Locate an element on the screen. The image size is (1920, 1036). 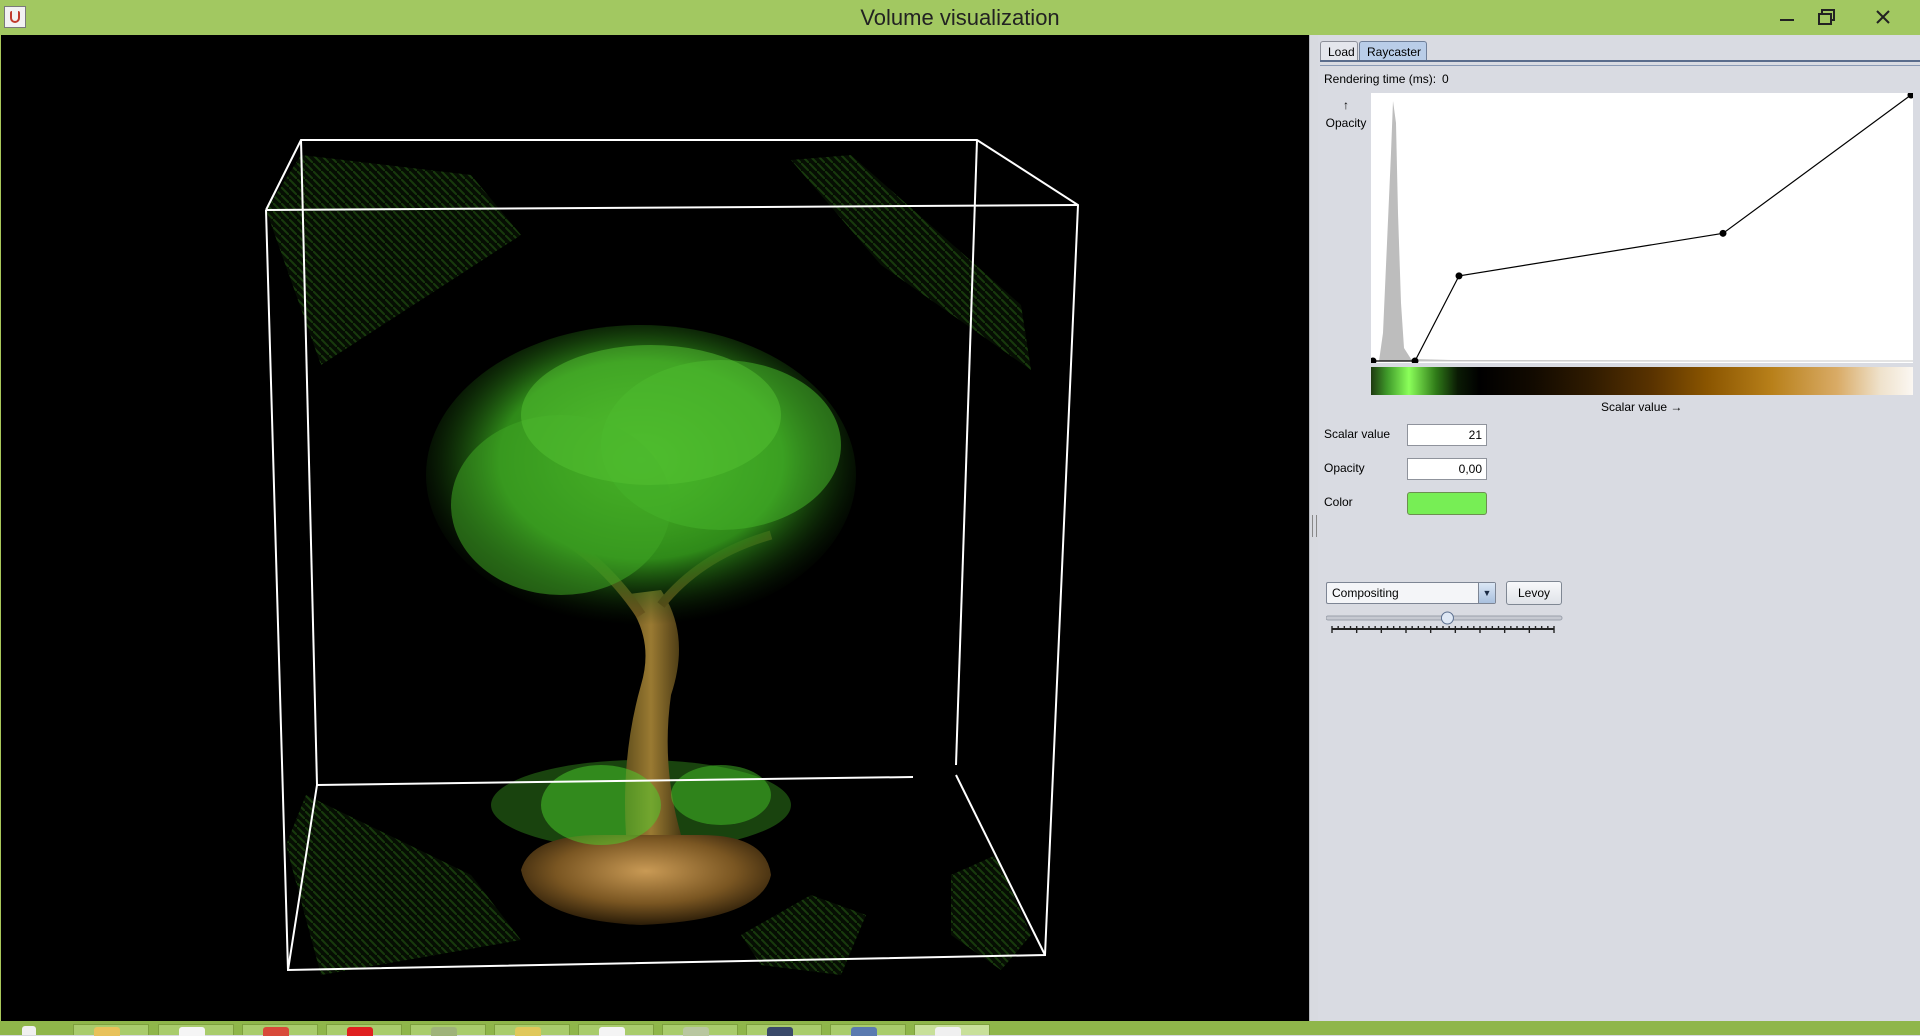
scalar-value-field: 21 is located at coordinates (1447, 435).